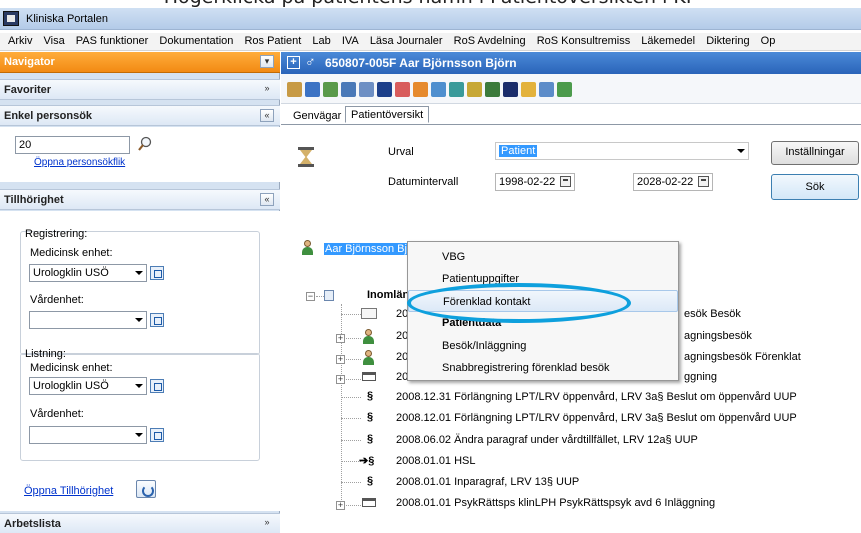 Image resolution: width=861 pixels, height=533 pixels. Describe the element at coordinates (140, 154) in the screenshot. I see `enkel-personsok-pane: 20 Öppna personsökflik` at that location.